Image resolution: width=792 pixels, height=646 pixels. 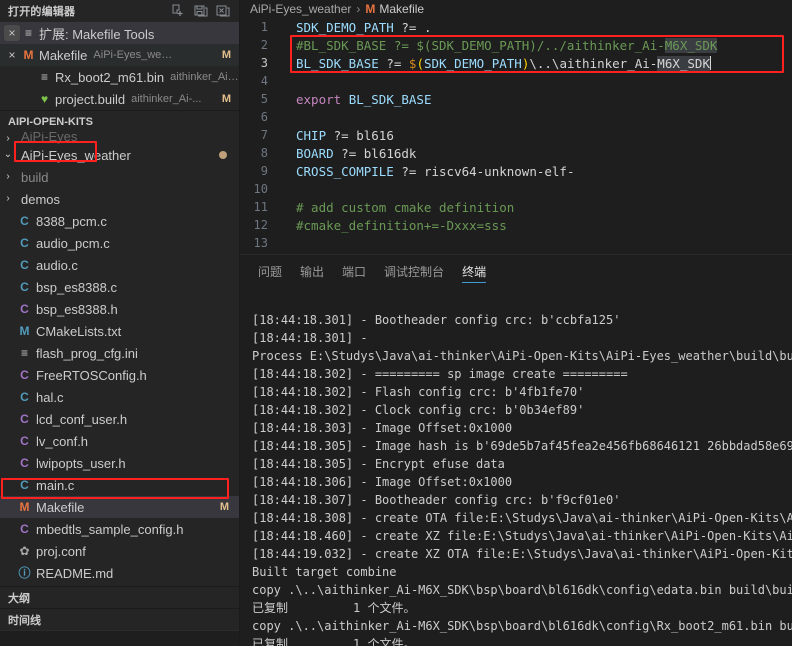 What do you see at coordinates (516, 225) in the screenshot?
I see `code-line: 12 #cmake_definition+=-Dxxx=sss` at bounding box center [516, 225].